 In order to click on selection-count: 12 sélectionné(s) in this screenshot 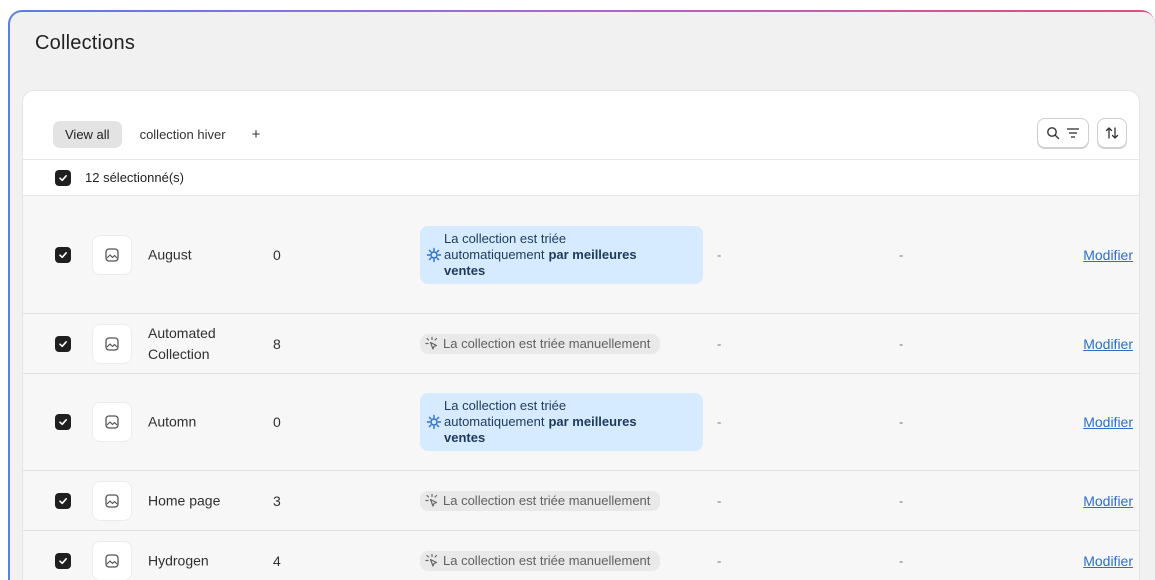, I will do `click(134, 177)`.